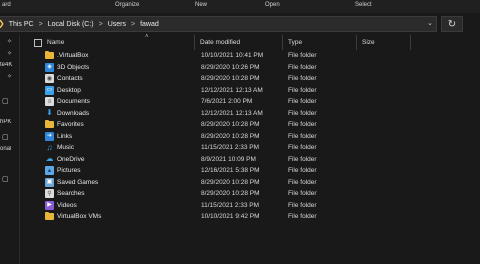 The height and width of the screenshot is (264, 480). Describe the element at coordinates (230, 170) in the screenshot. I see `row-date: 12/16/2021 5:38 PM` at that location.